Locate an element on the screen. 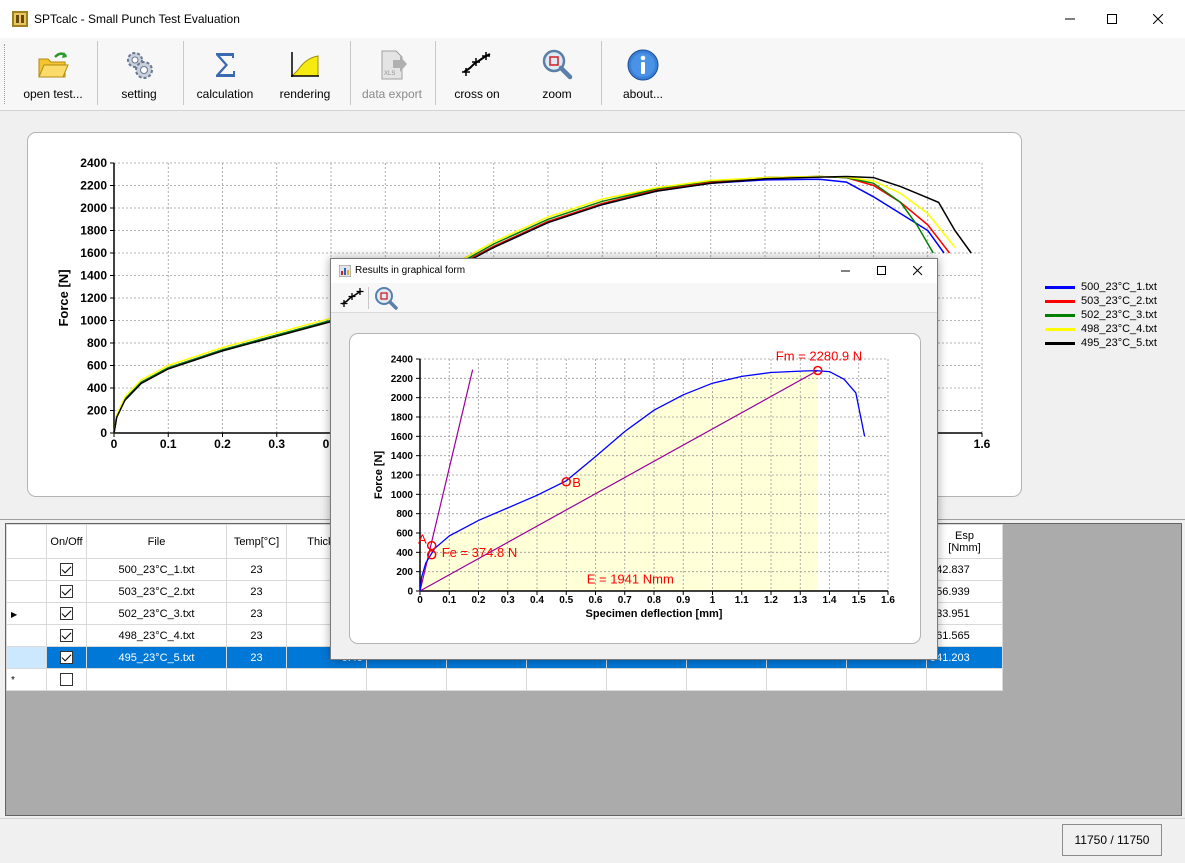  x-tick-label: 0.9 is located at coordinates (683, 600).